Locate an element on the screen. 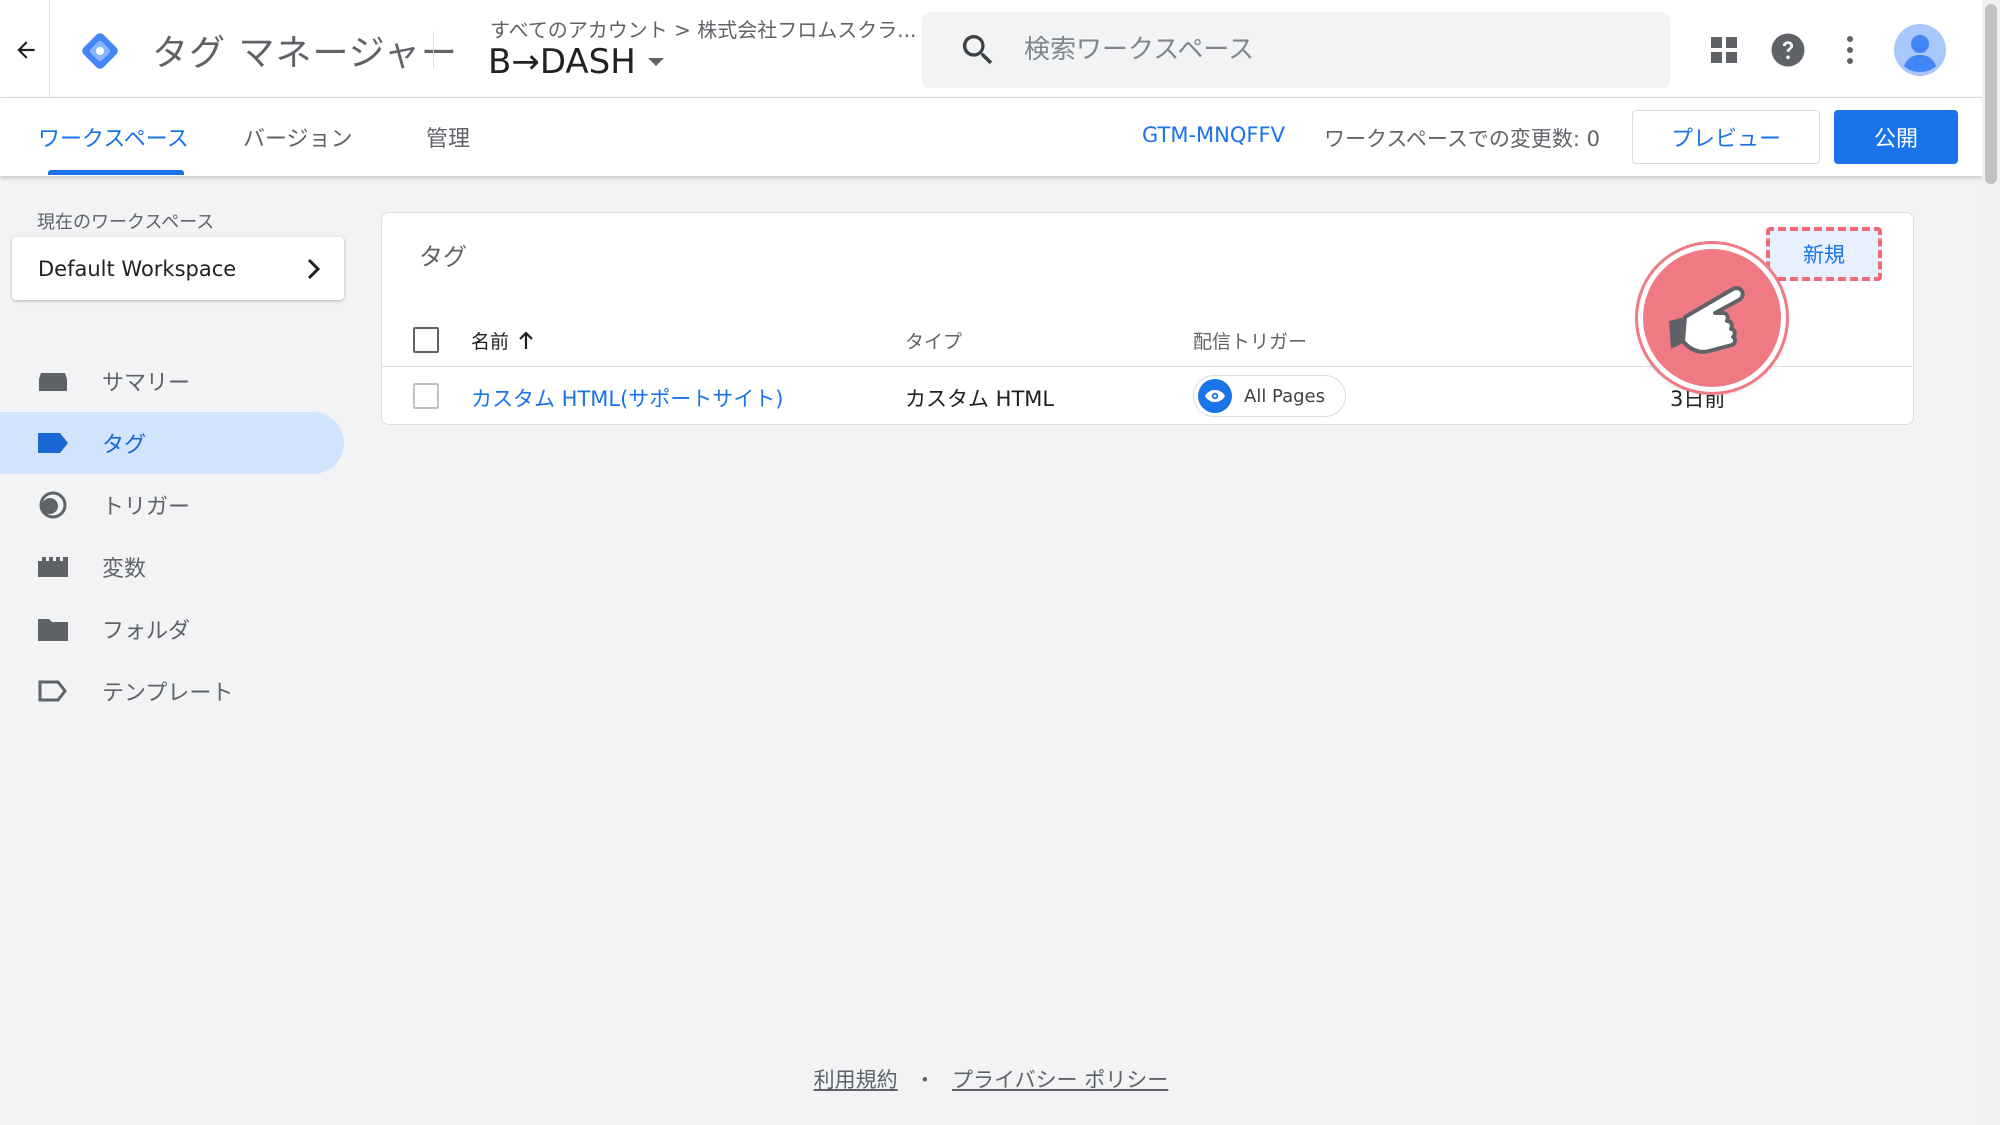 The image size is (2000, 1125). container-selector: B→DASH is located at coordinates (576, 62).